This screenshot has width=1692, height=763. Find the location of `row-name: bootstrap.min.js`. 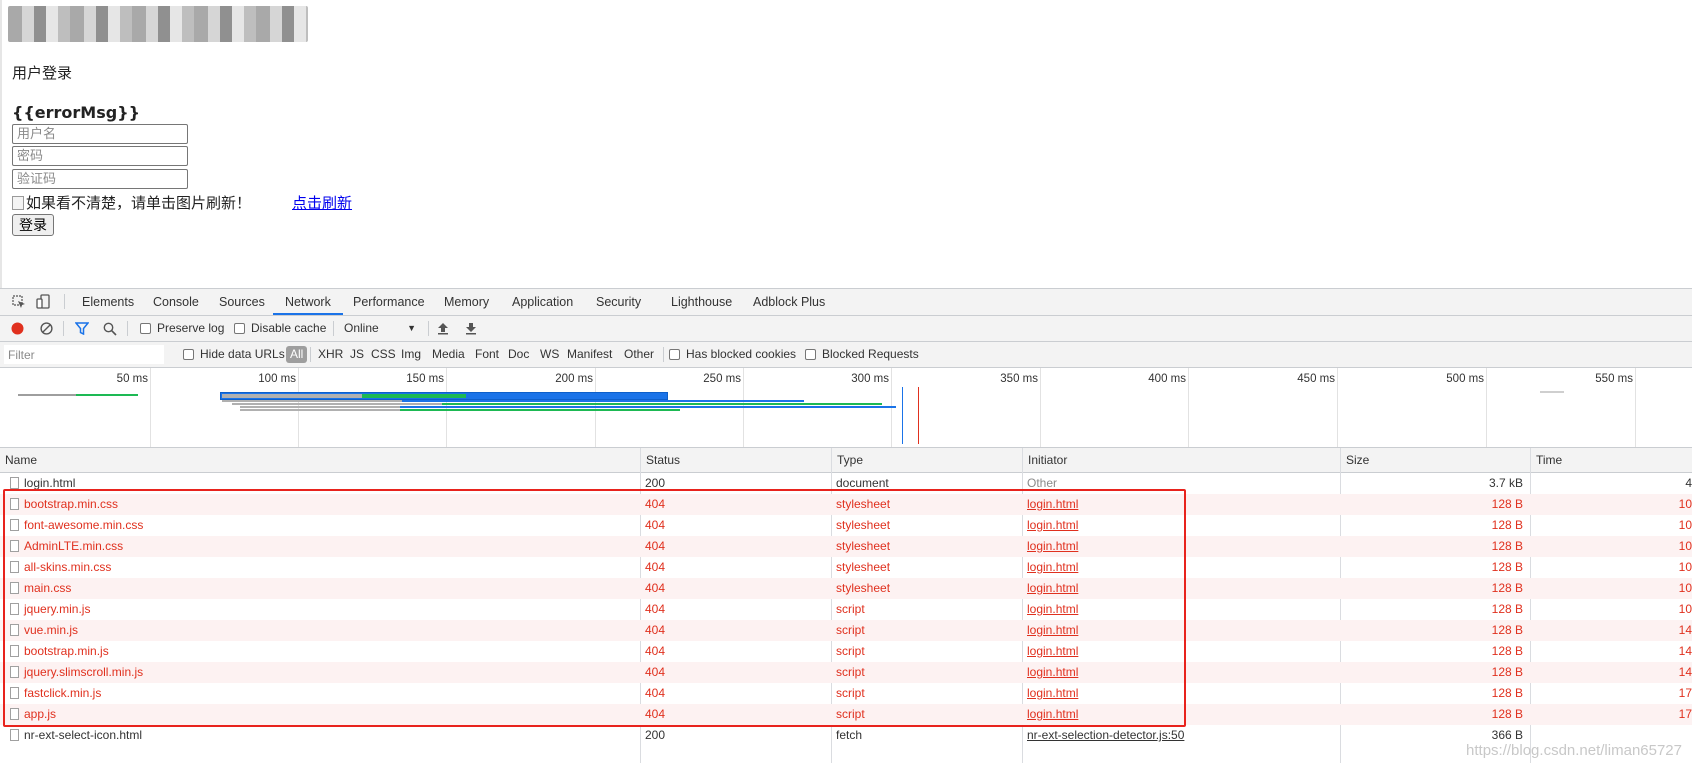

row-name: bootstrap.min.js is located at coordinates (322, 651).